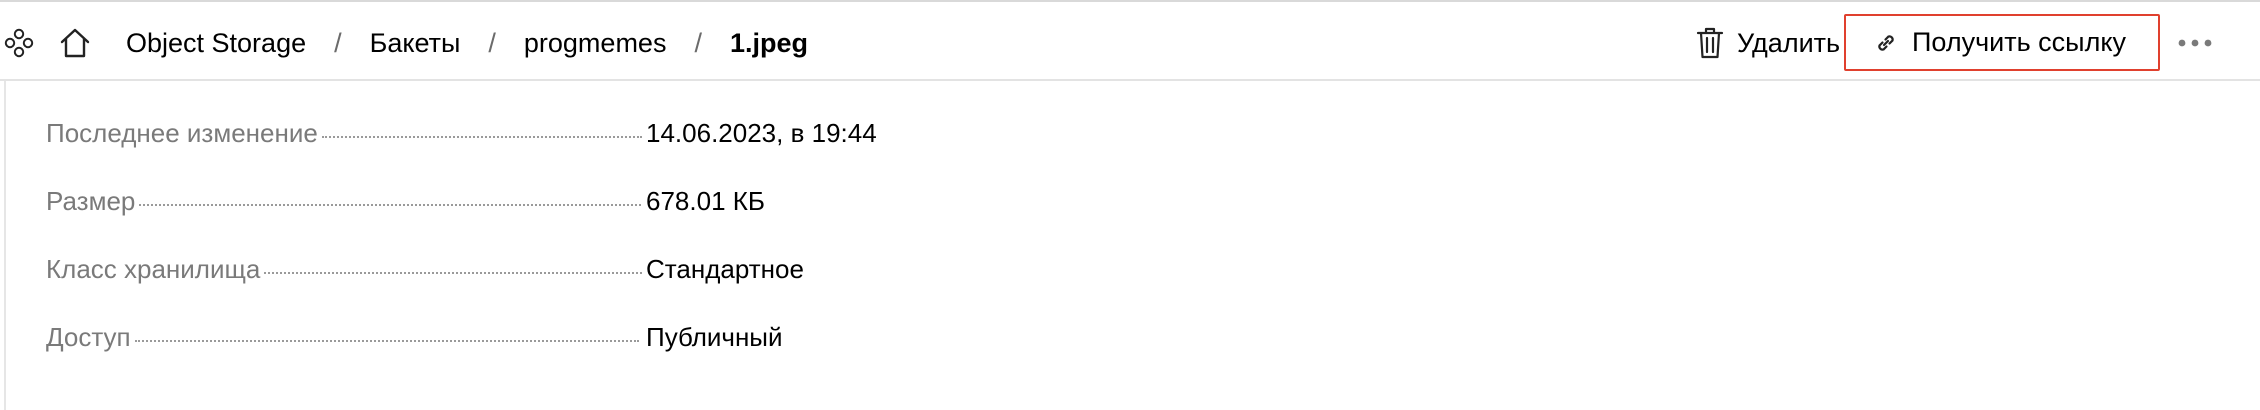 The height and width of the screenshot is (410, 2260). What do you see at coordinates (2195, 43) in the screenshot?
I see `more-horizontal-icon` at bounding box center [2195, 43].